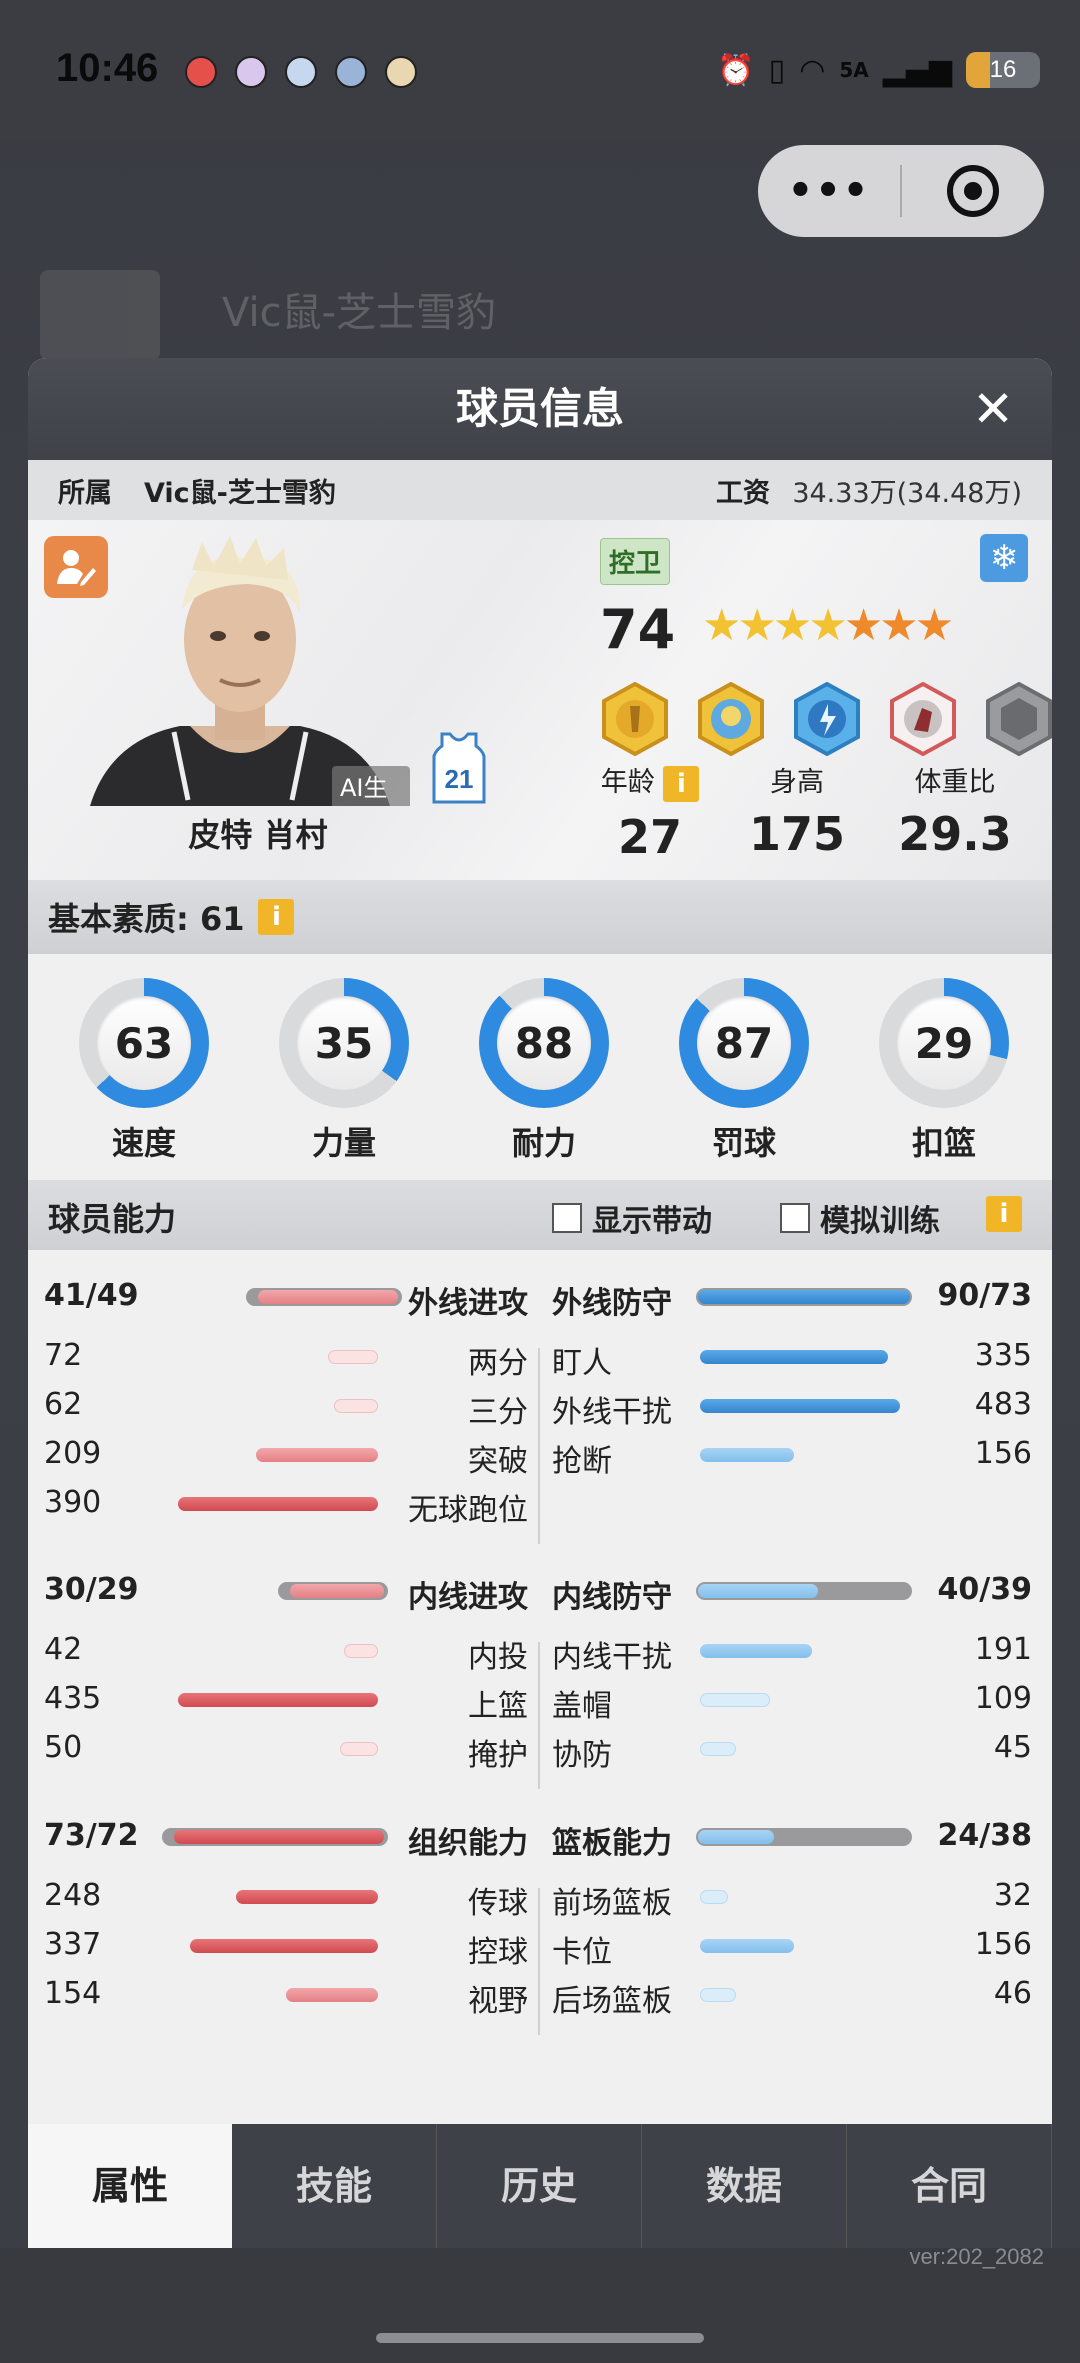  What do you see at coordinates (540, 1458) in the screenshot?
I see `ability-row: 209 突破 抢断 156` at bounding box center [540, 1458].